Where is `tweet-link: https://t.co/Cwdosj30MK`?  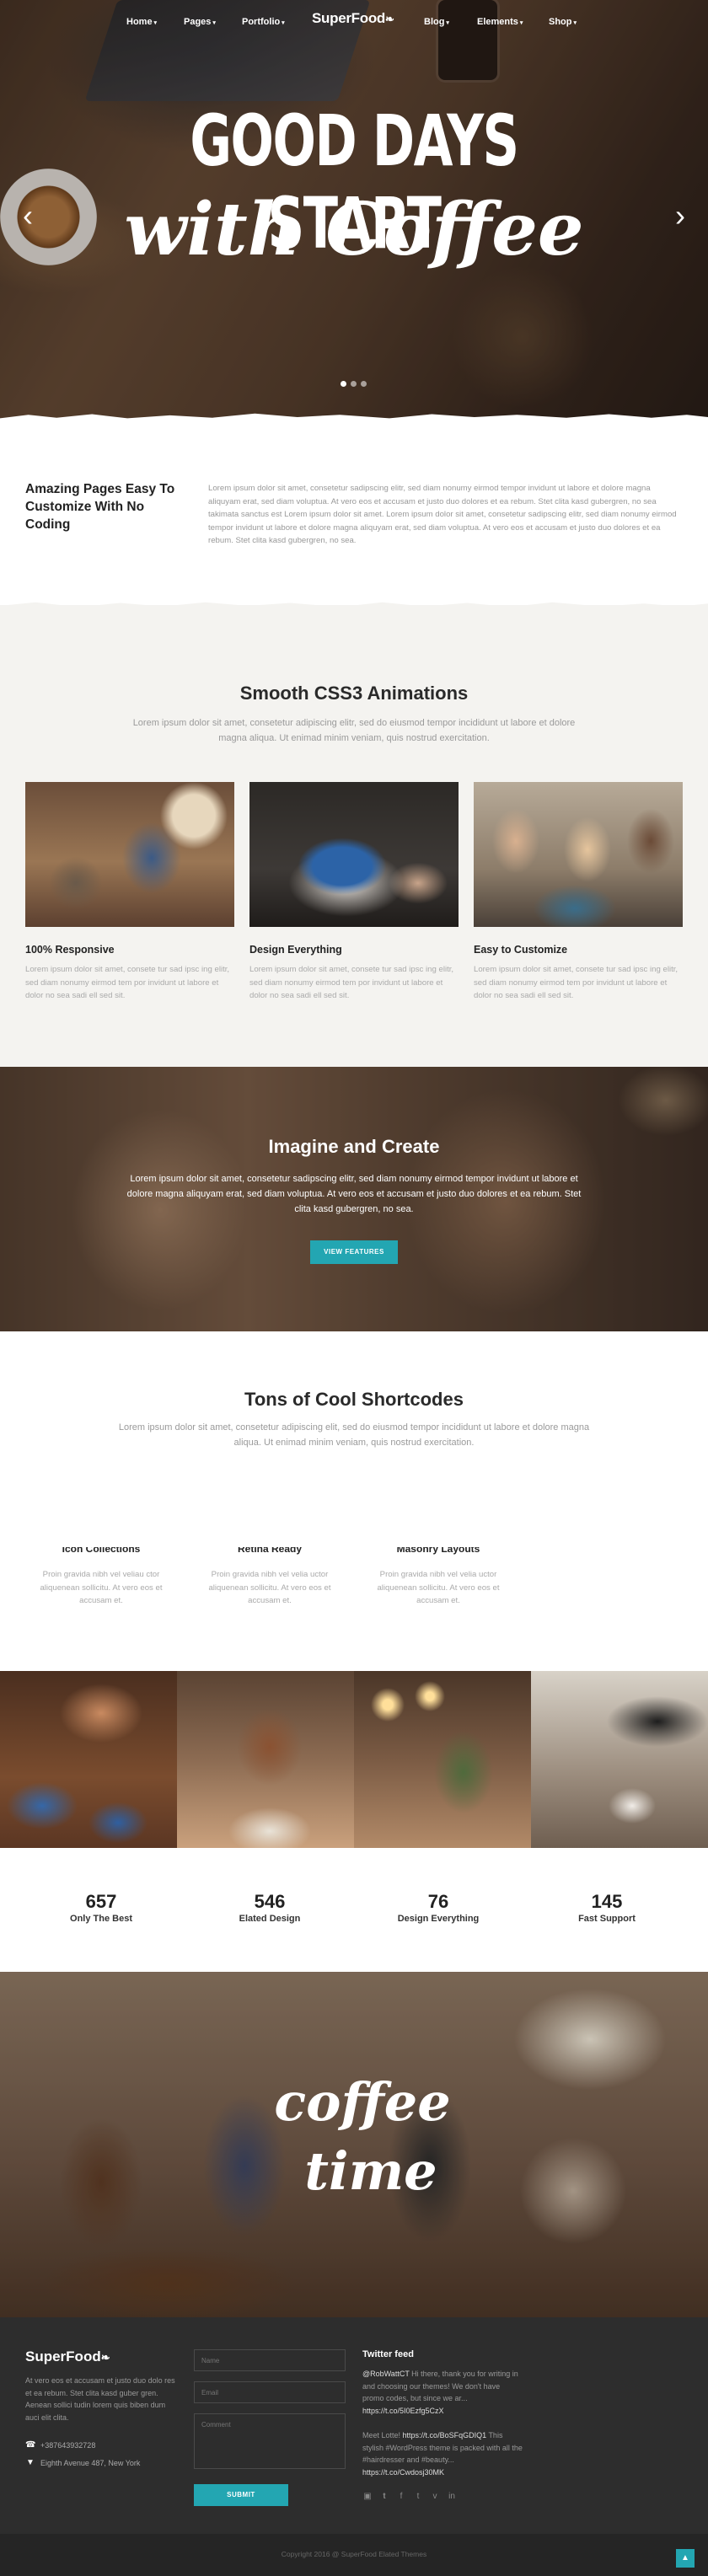 tweet-link: https://t.co/Cwdosj30MK is located at coordinates (403, 2473).